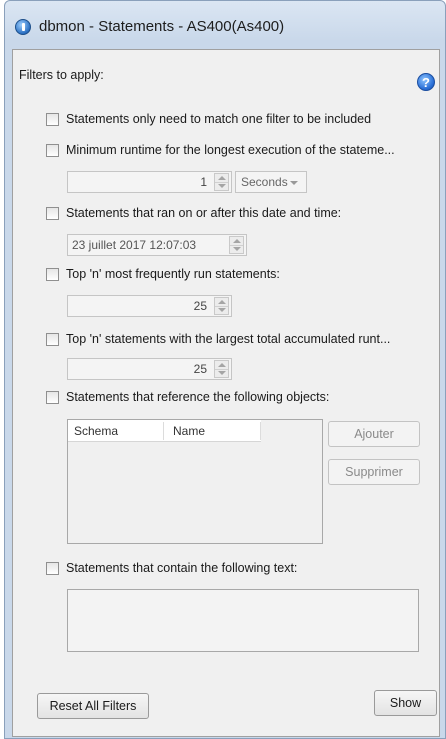  I want to click on panel-header: Filters to apply:, so click(61, 75).